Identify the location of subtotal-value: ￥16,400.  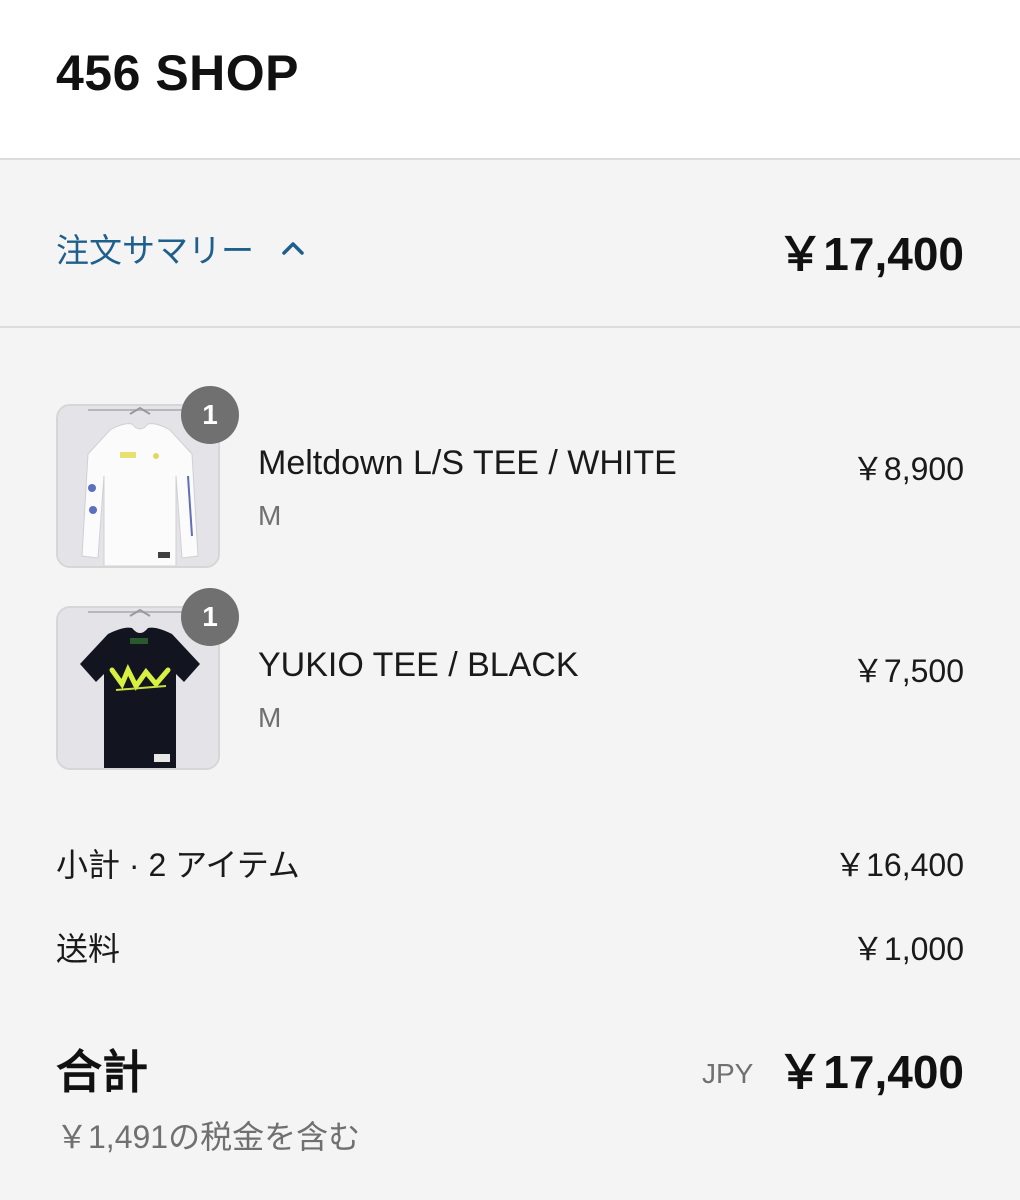
(899, 865).